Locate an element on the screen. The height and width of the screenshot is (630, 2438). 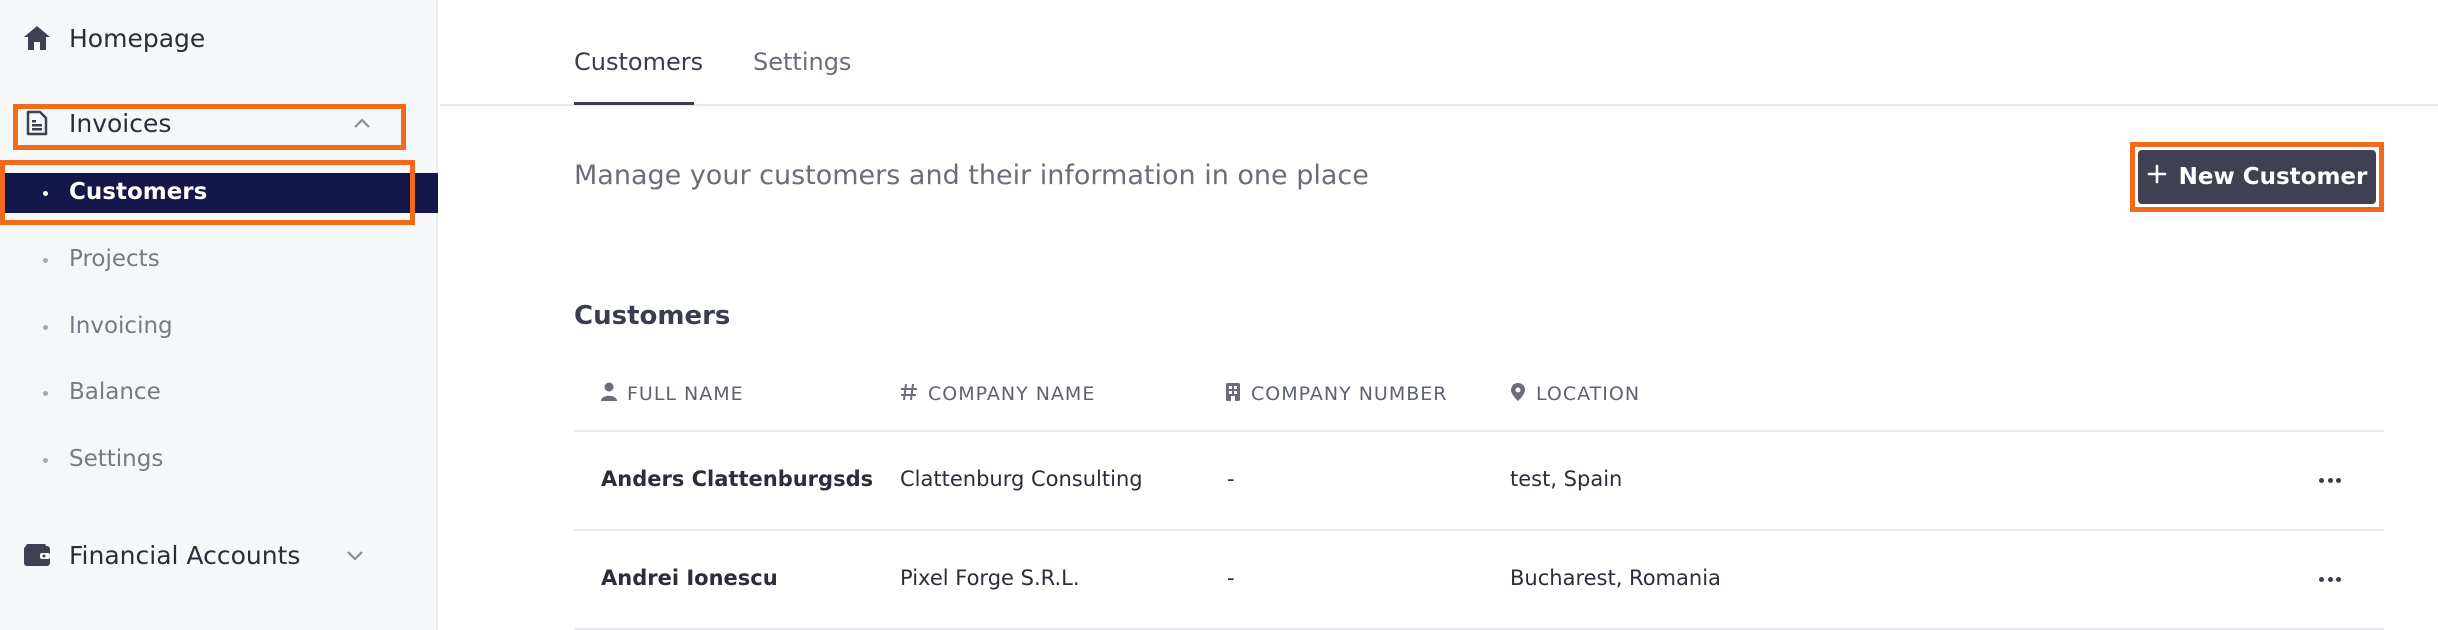
sidebar-item-label: Settings is located at coordinates (116, 459).